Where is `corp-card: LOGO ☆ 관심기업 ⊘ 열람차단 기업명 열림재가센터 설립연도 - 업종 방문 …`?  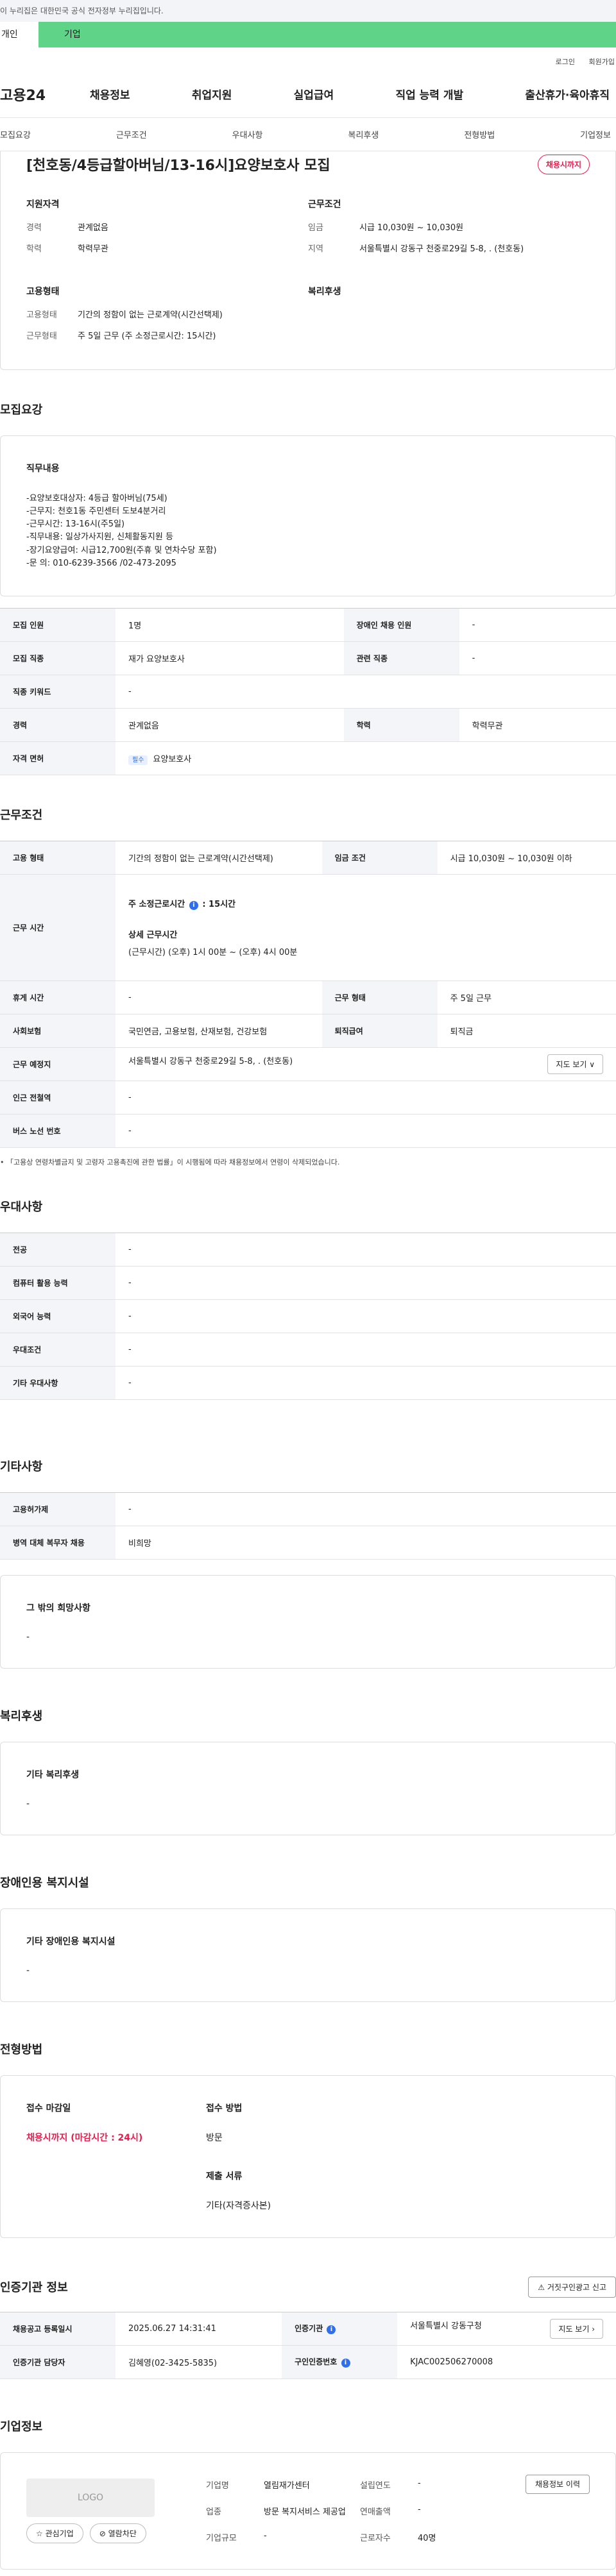 corp-card: LOGO ☆ 관심기업 ⊘ 열람차단 기업명 열림재가센터 설립연도 - 업종 방문 … is located at coordinates (308, 2511).